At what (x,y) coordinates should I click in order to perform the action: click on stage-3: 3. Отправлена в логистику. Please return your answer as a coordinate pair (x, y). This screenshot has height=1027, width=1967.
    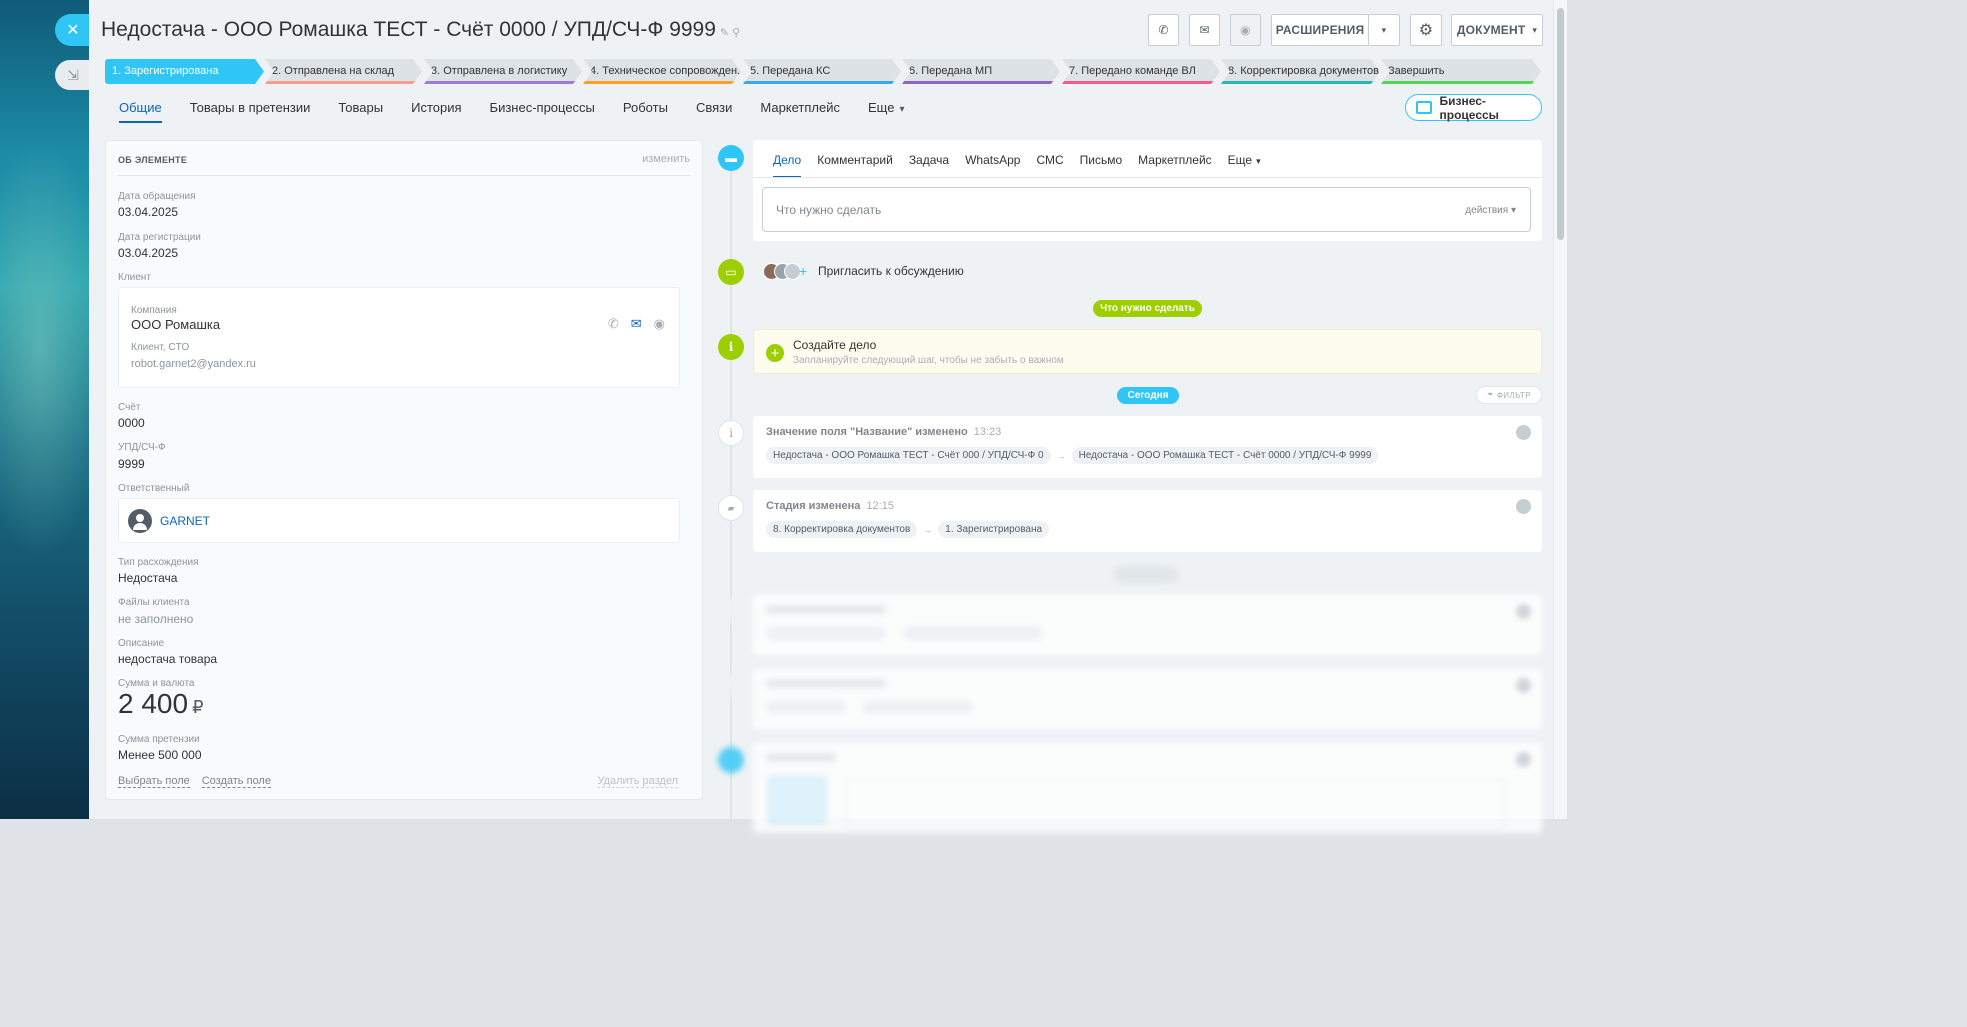
    Looking at the image, I should click on (503, 71).